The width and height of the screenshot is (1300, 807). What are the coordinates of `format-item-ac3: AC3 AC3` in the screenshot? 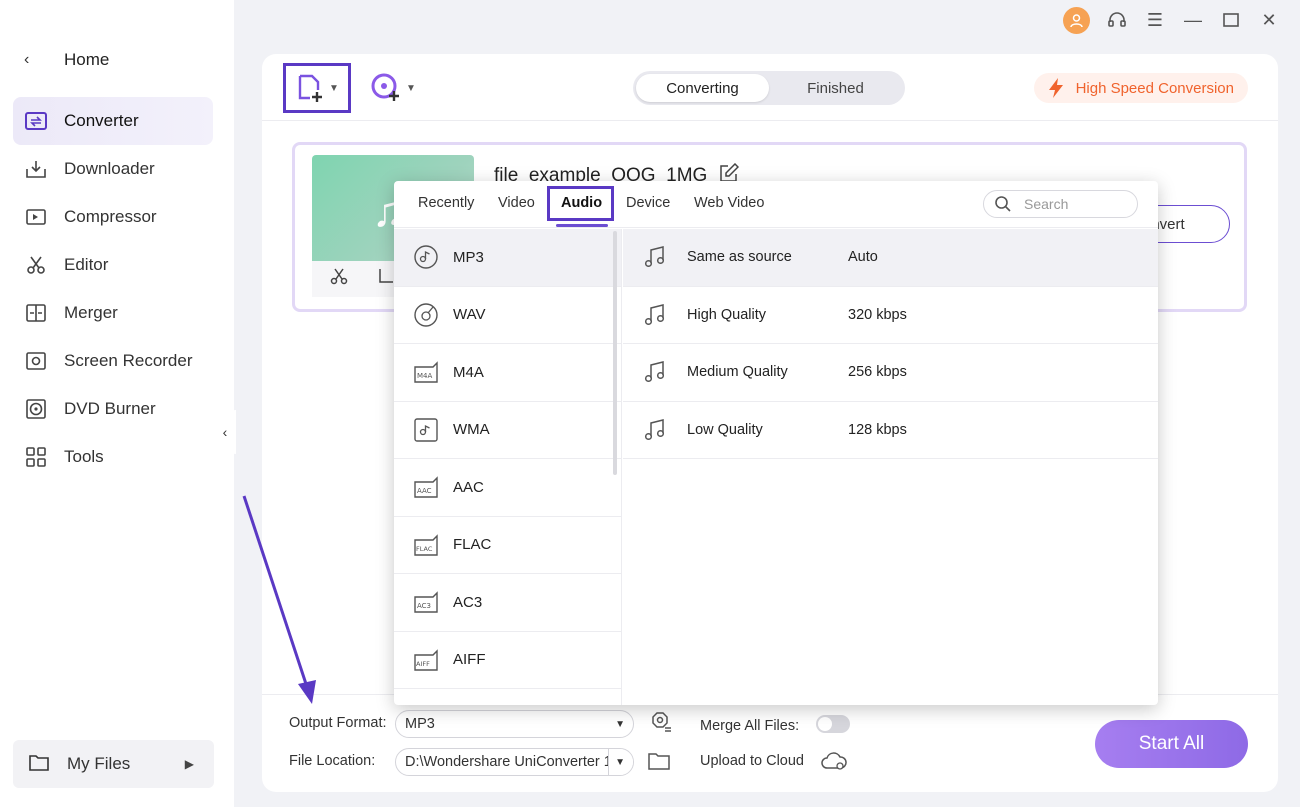 It's located at (507, 603).